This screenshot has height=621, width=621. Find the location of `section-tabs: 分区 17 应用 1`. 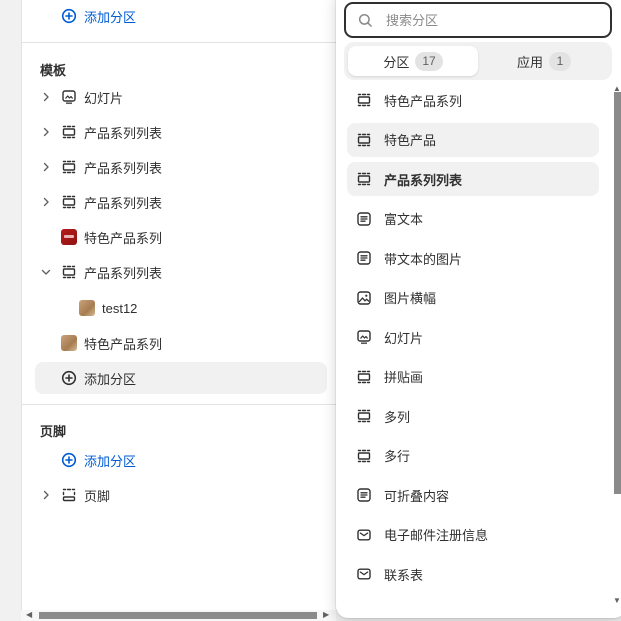

section-tabs: 分区 17 应用 1 is located at coordinates (478, 61).